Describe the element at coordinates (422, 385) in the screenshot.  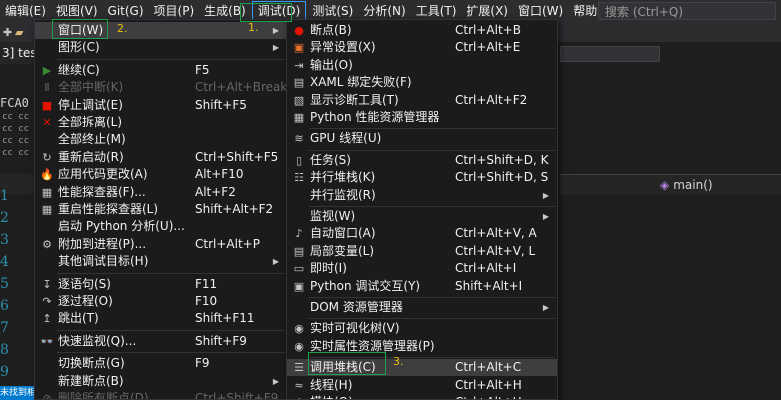
I see `menu-item-线程: ≈ 线程(H) Ctrl+Alt+H` at that location.